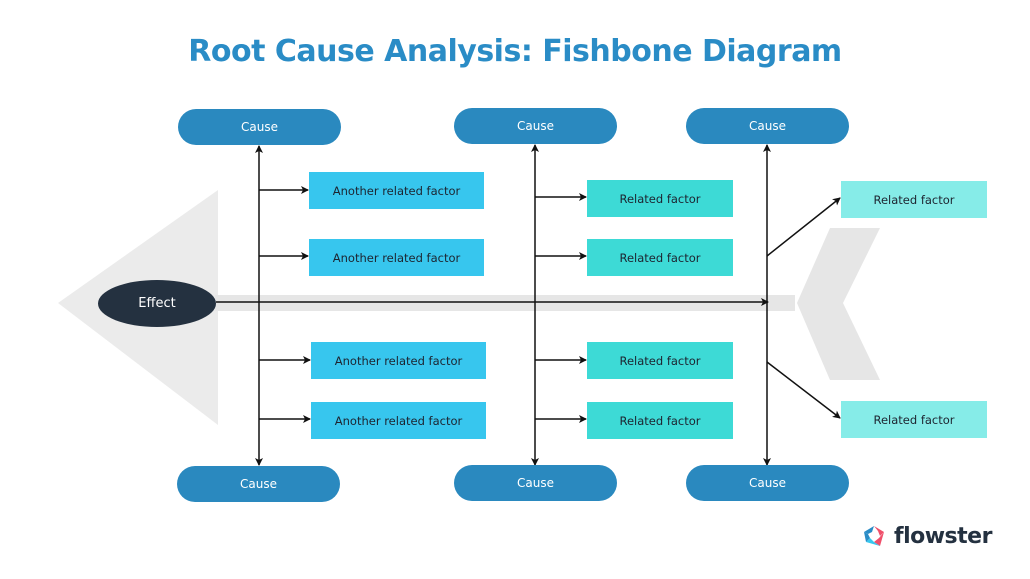 This screenshot has height=579, width=1030. What do you see at coordinates (396, 190) in the screenshot?
I see `factor-left-top-1: Another related factor` at bounding box center [396, 190].